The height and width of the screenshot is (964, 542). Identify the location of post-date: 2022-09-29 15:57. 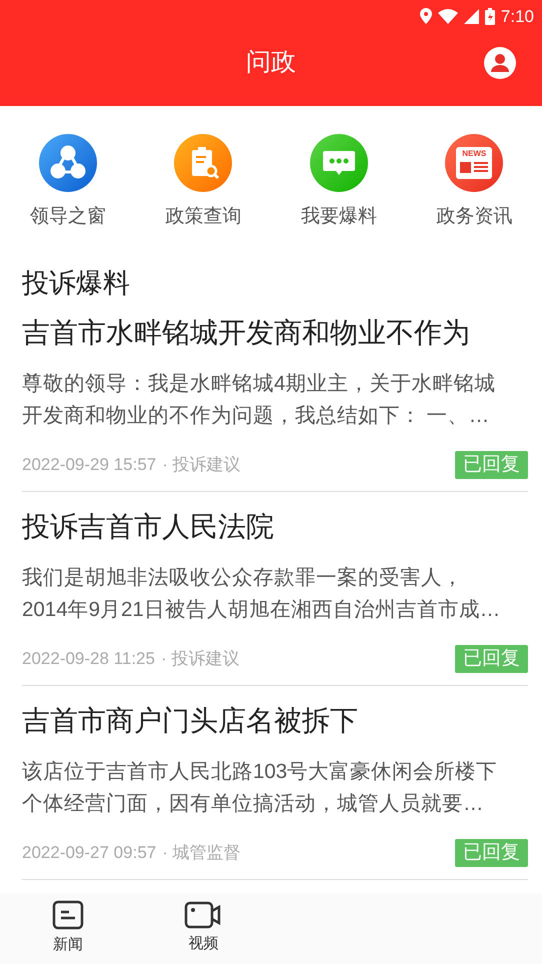
(89, 465).